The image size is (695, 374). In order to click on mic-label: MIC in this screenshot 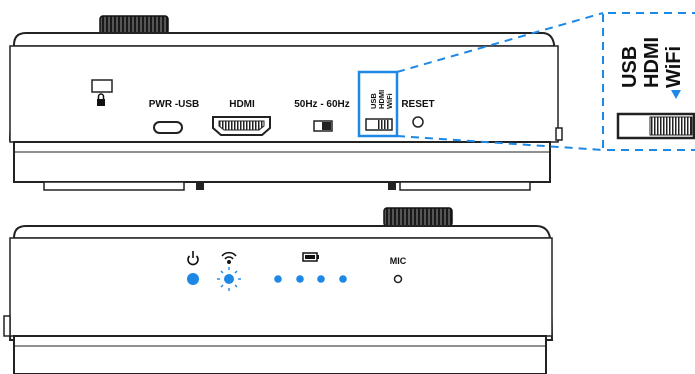, I will do `click(398, 261)`.